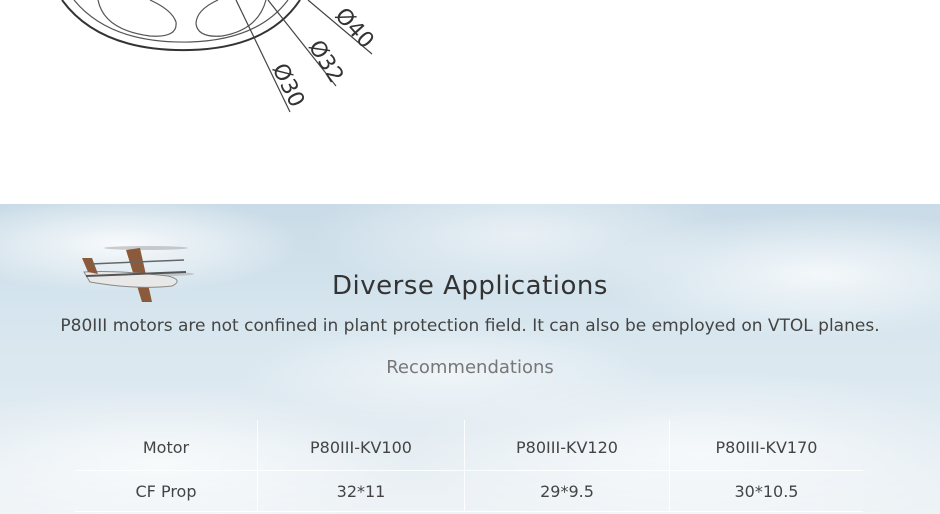 The image size is (940, 514). Describe the element at coordinates (567, 491) in the screenshot. I see `table-cell: 29*9.5` at that location.